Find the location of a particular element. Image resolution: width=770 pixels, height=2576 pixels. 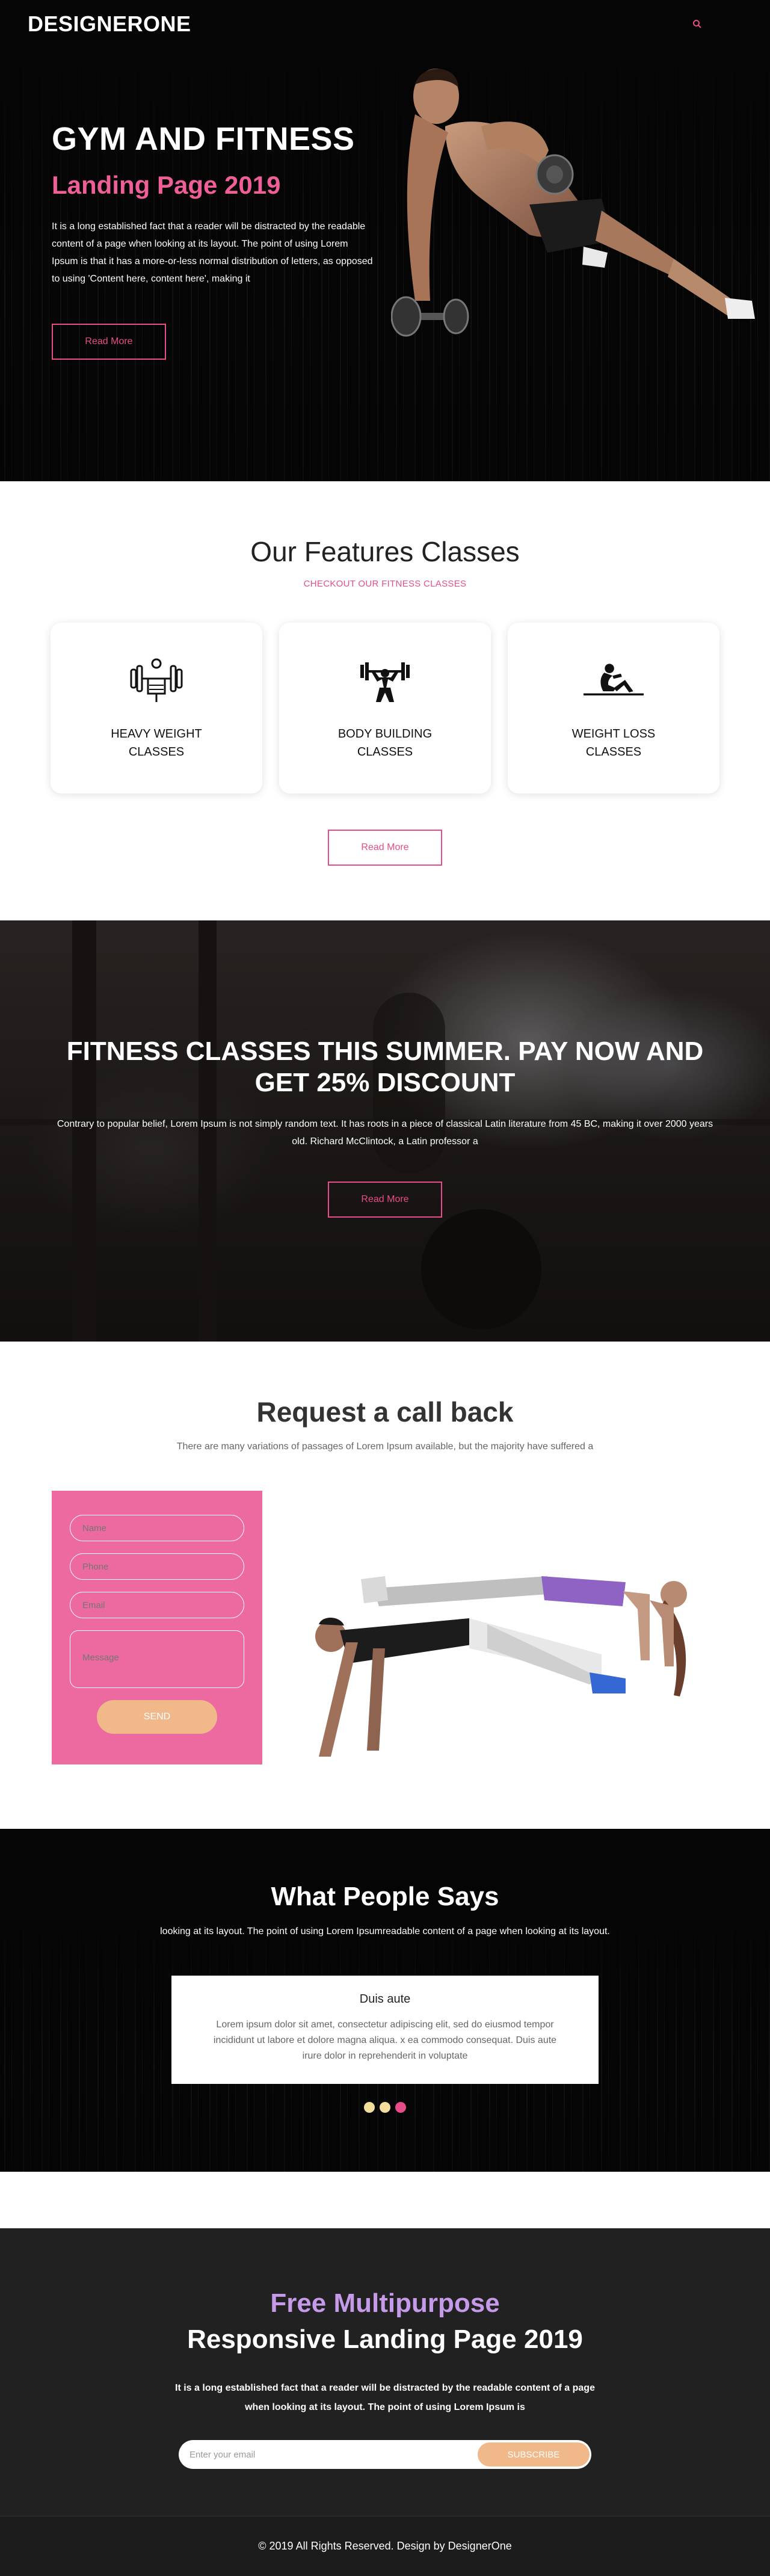

features-kicker: CHECKOUT OUR FITNESS CLASSES is located at coordinates (385, 584).